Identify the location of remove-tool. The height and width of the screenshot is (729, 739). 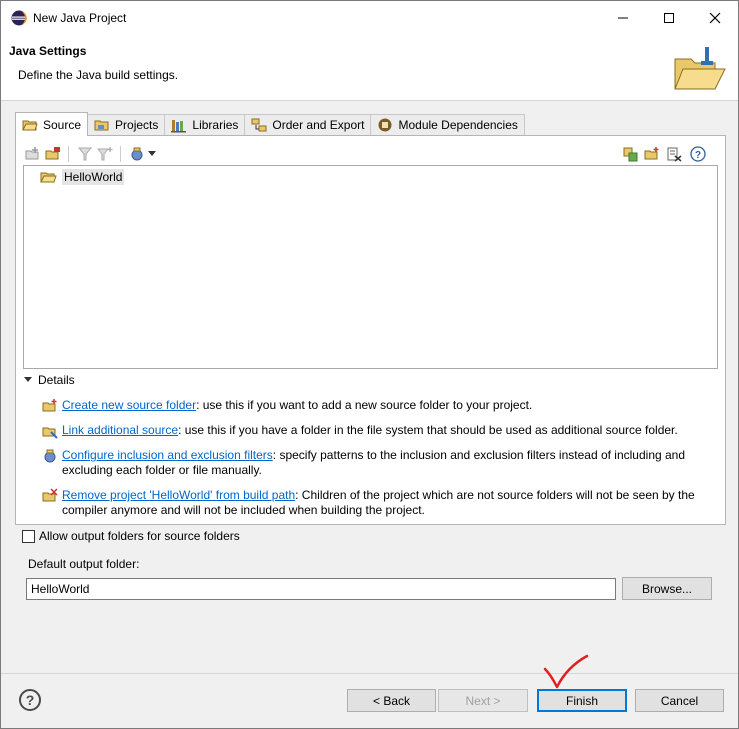
(674, 154).